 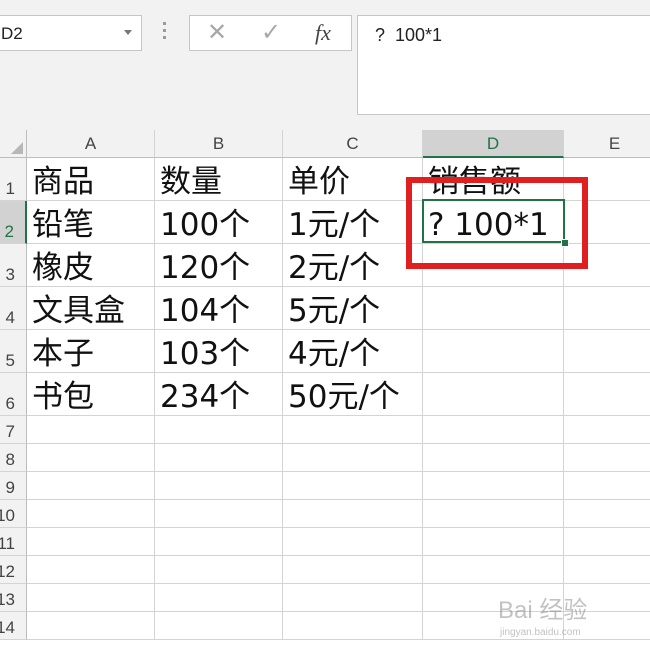 I want to click on column-header-c: C, so click(x=353, y=144).